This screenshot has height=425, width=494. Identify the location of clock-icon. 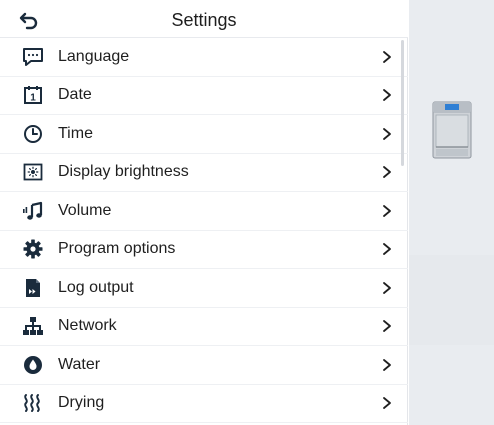
(33, 134).